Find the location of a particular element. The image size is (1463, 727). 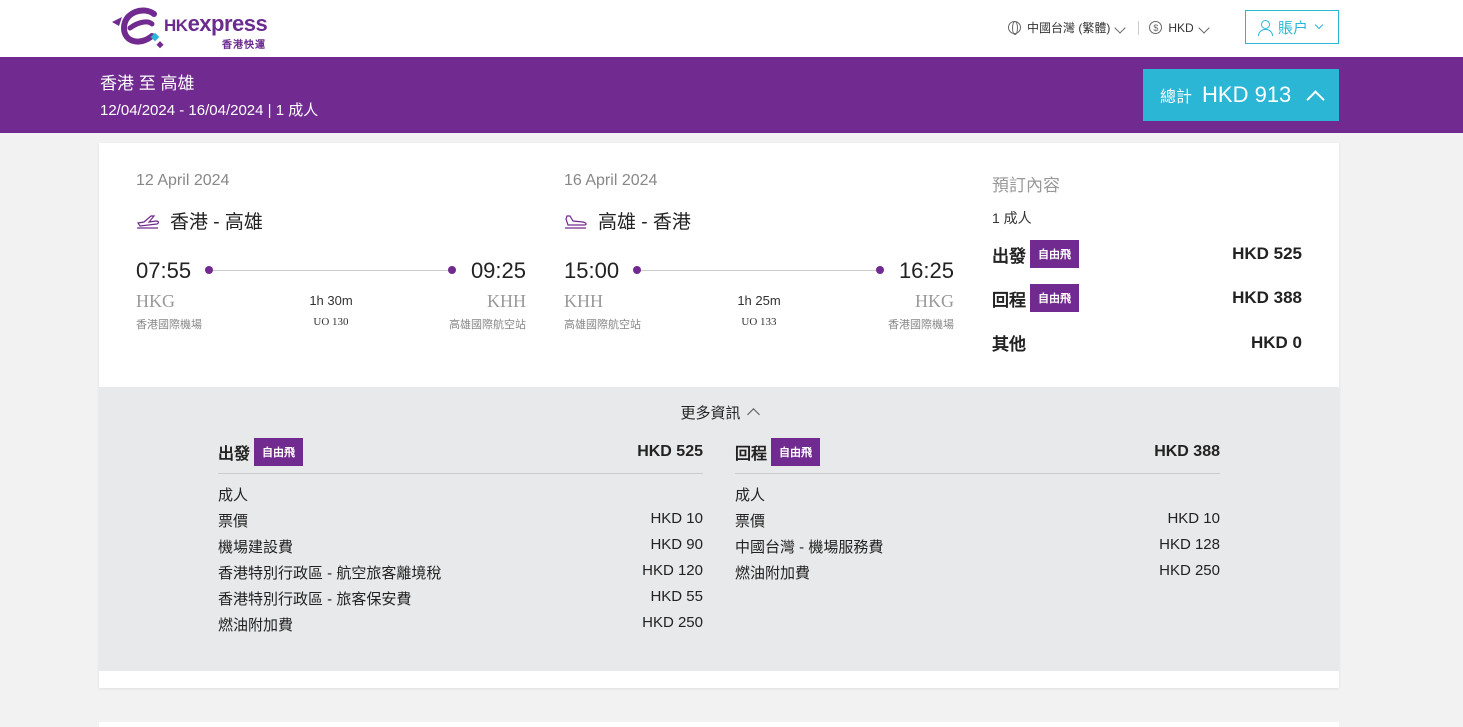

landing-plane-icon is located at coordinates (576, 221).